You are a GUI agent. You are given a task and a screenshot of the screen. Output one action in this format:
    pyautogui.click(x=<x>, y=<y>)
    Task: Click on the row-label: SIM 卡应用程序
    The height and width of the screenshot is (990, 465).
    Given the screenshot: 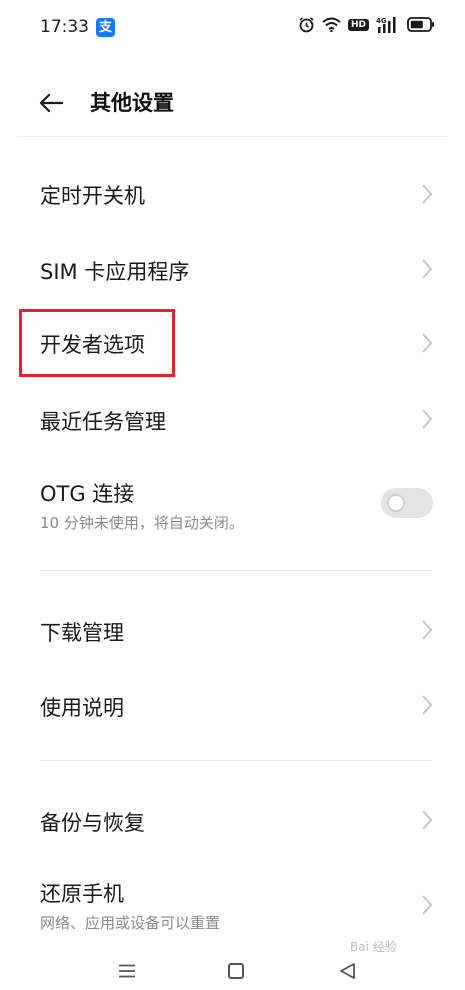 What is the action you would take?
    pyautogui.click(x=115, y=272)
    